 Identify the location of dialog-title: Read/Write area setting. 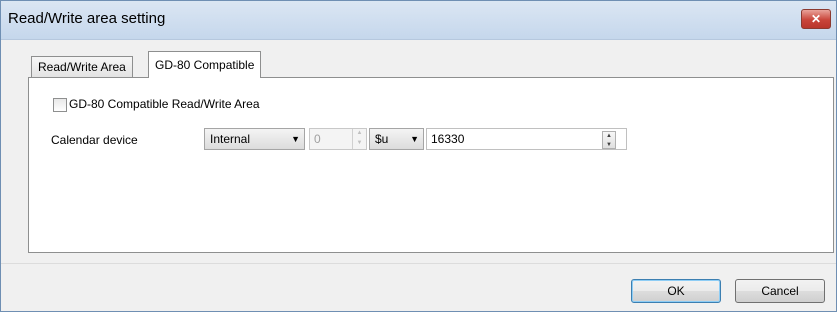
(87, 18).